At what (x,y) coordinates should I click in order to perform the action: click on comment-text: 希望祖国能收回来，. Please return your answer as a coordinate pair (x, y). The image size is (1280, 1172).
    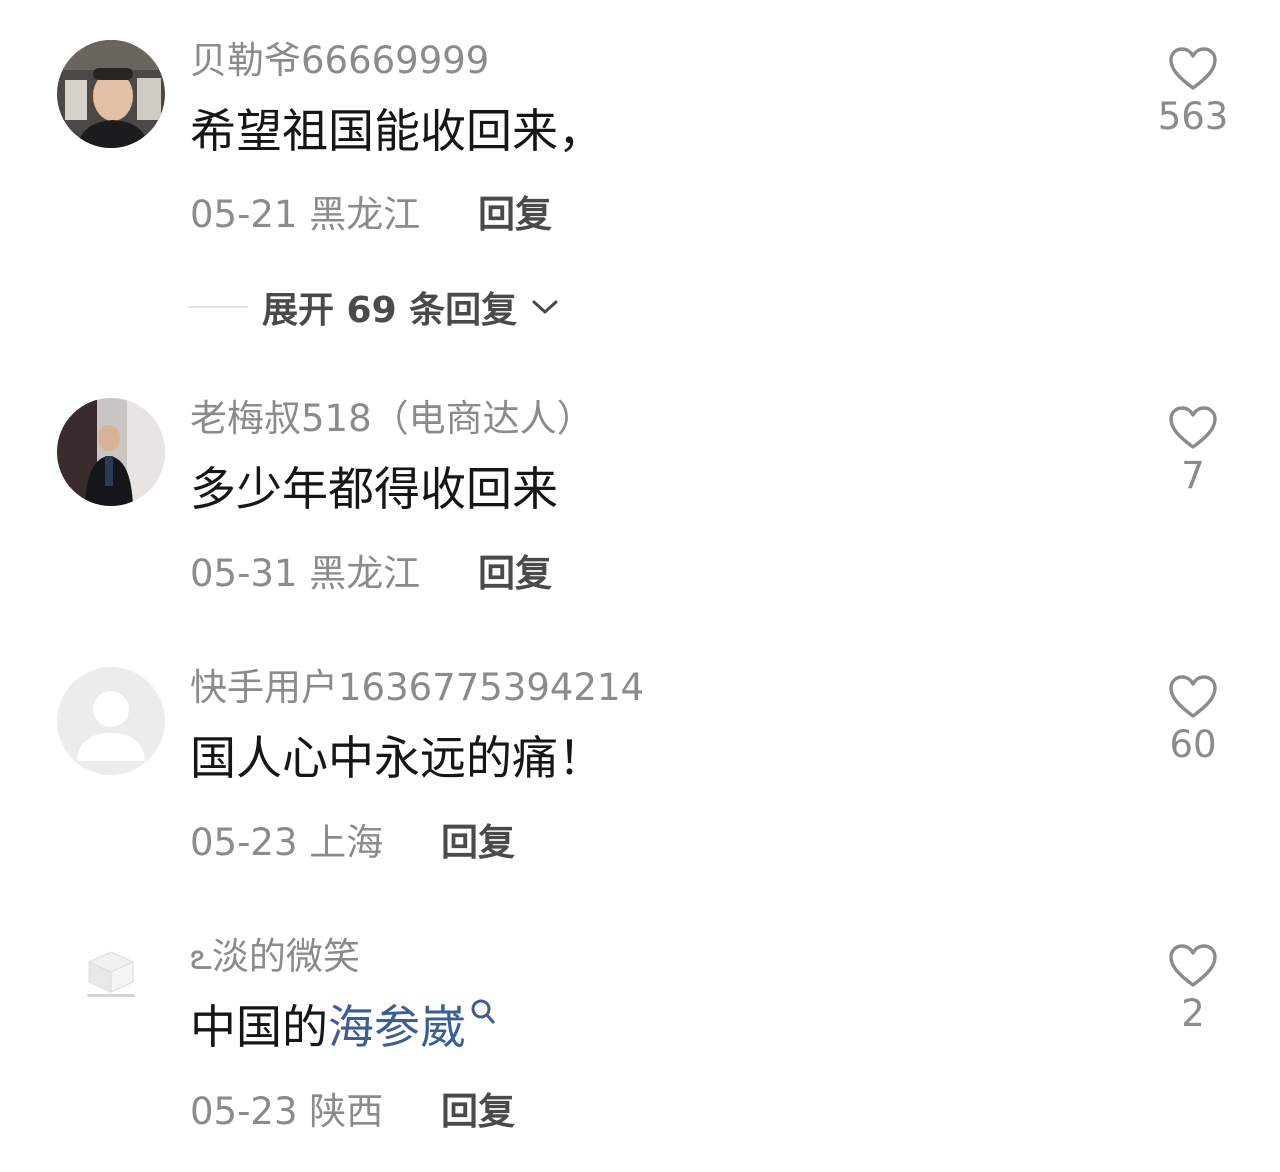
    Looking at the image, I should click on (397, 131).